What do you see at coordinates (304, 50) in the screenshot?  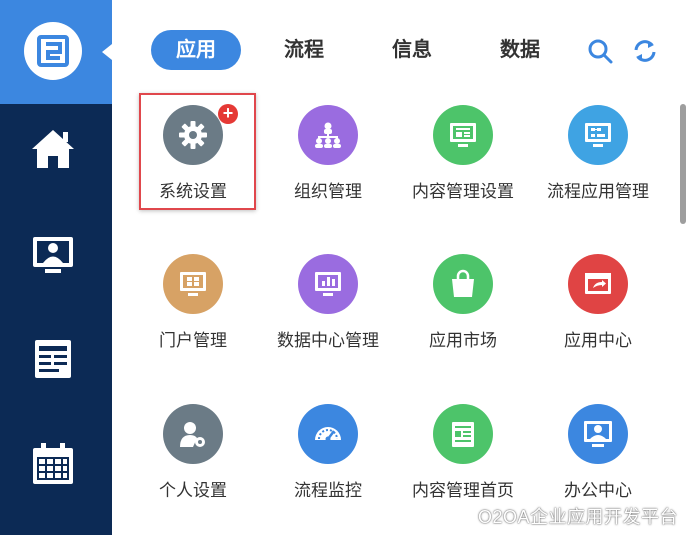 I see `tab-process: 流程` at bounding box center [304, 50].